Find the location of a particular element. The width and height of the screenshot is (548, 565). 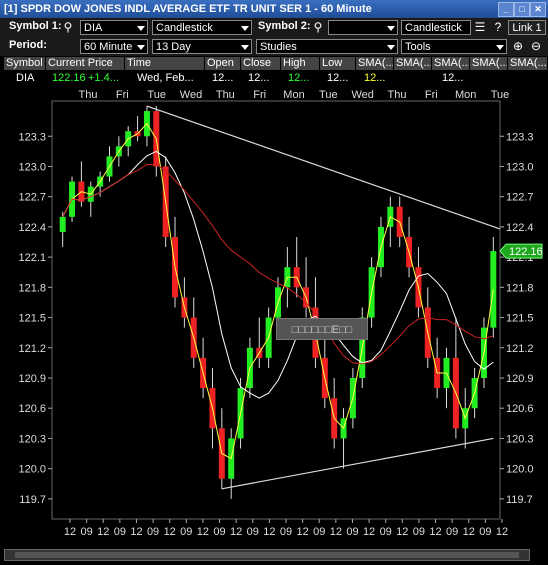

range-select: 13 Day is located at coordinates (202, 46).